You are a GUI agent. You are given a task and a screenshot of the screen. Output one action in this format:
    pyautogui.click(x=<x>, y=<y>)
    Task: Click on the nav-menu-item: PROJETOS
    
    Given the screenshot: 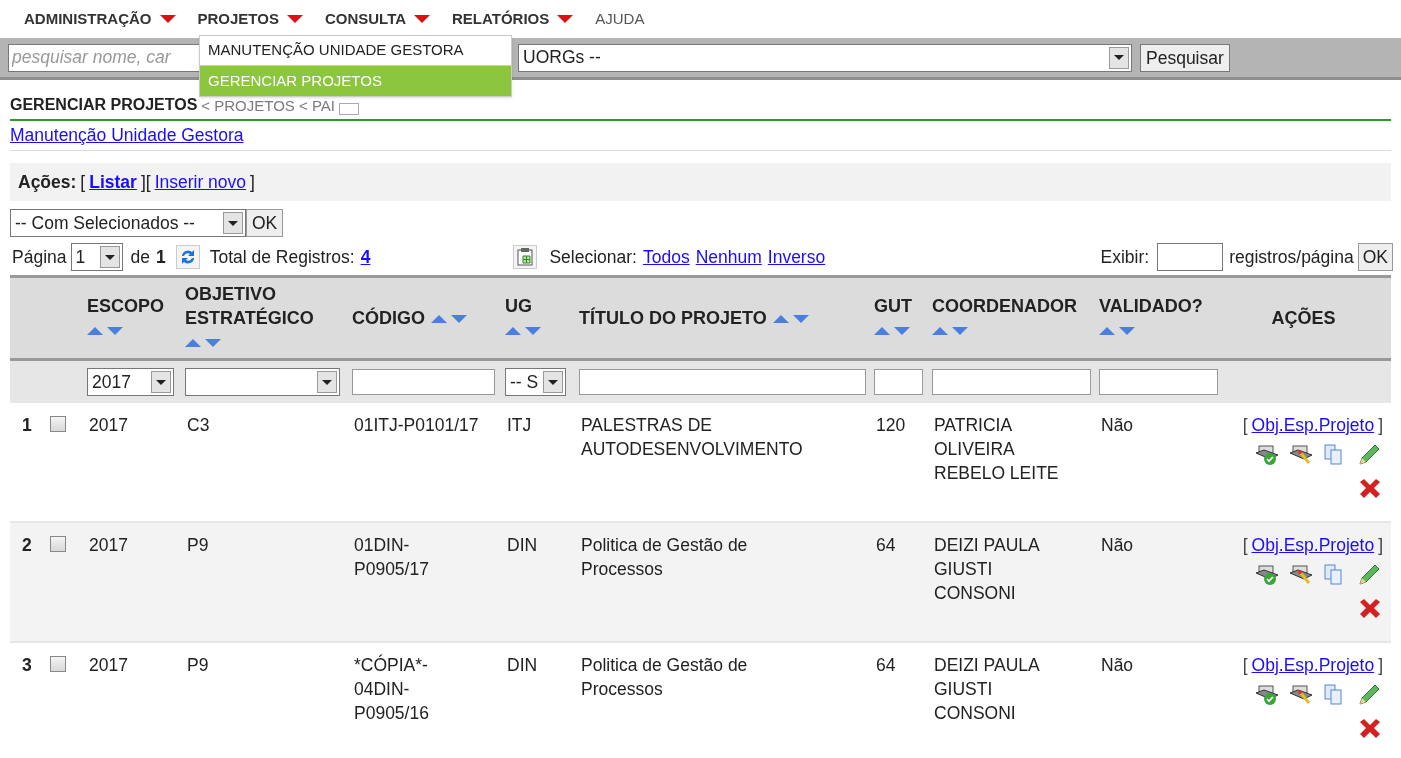 What is the action you would take?
    pyautogui.click(x=250, y=19)
    